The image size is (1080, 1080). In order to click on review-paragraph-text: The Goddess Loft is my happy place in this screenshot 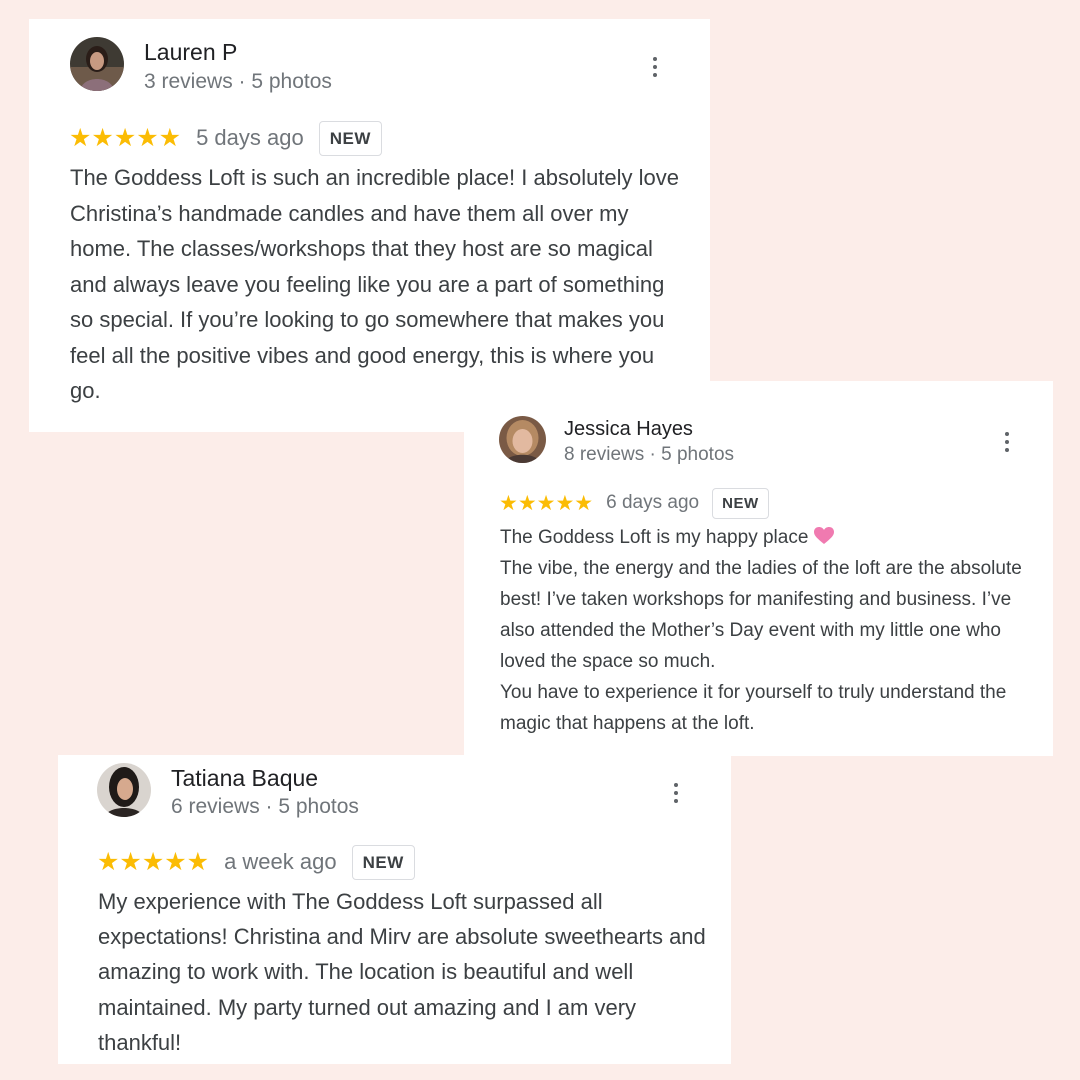, I will do `click(654, 537)`.